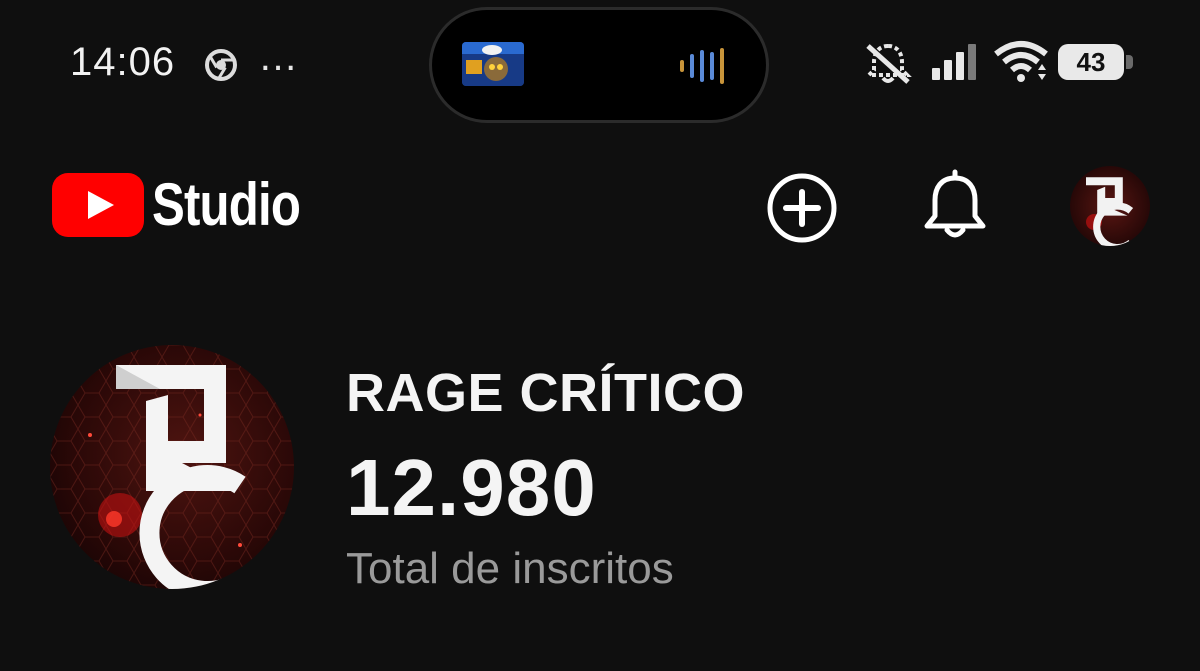 The height and width of the screenshot is (671, 1200). Describe the element at coordinates (955, 205) in the screenshot. I see `notifications-icon` at that location.